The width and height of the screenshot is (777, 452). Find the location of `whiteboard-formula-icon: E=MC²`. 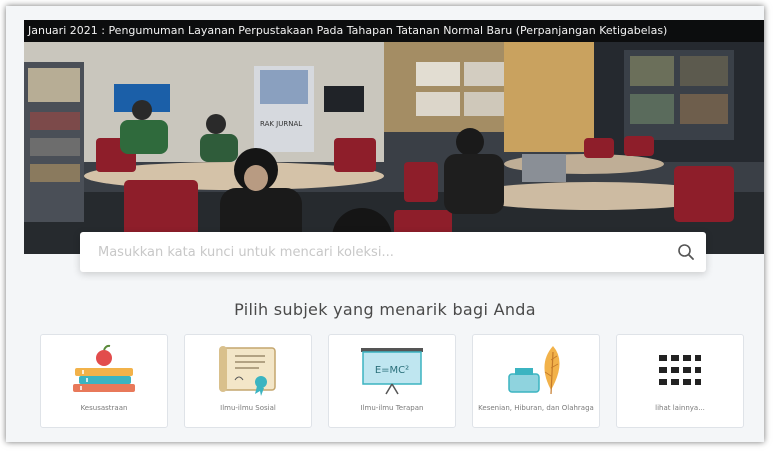

whiteboard-formula-icon: E=MC² is located at coordinates (392, 370).